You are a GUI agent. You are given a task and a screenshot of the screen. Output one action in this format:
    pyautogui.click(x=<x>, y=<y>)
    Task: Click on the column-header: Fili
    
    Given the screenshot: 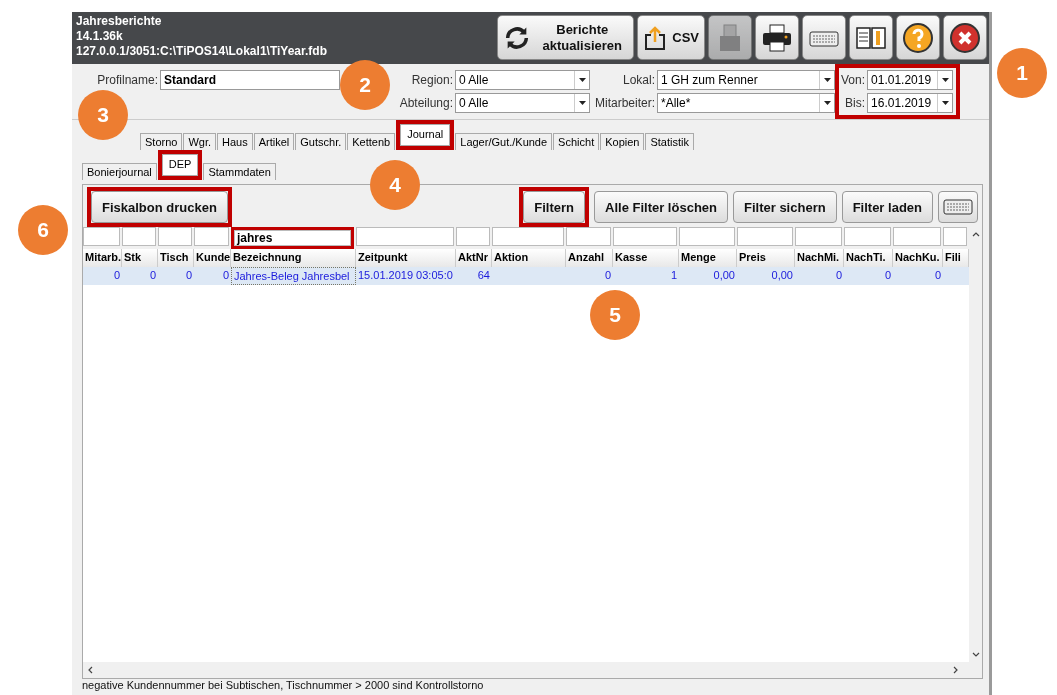 What is the action you would take?
    pyautogui.click(x=956, y=258)
    